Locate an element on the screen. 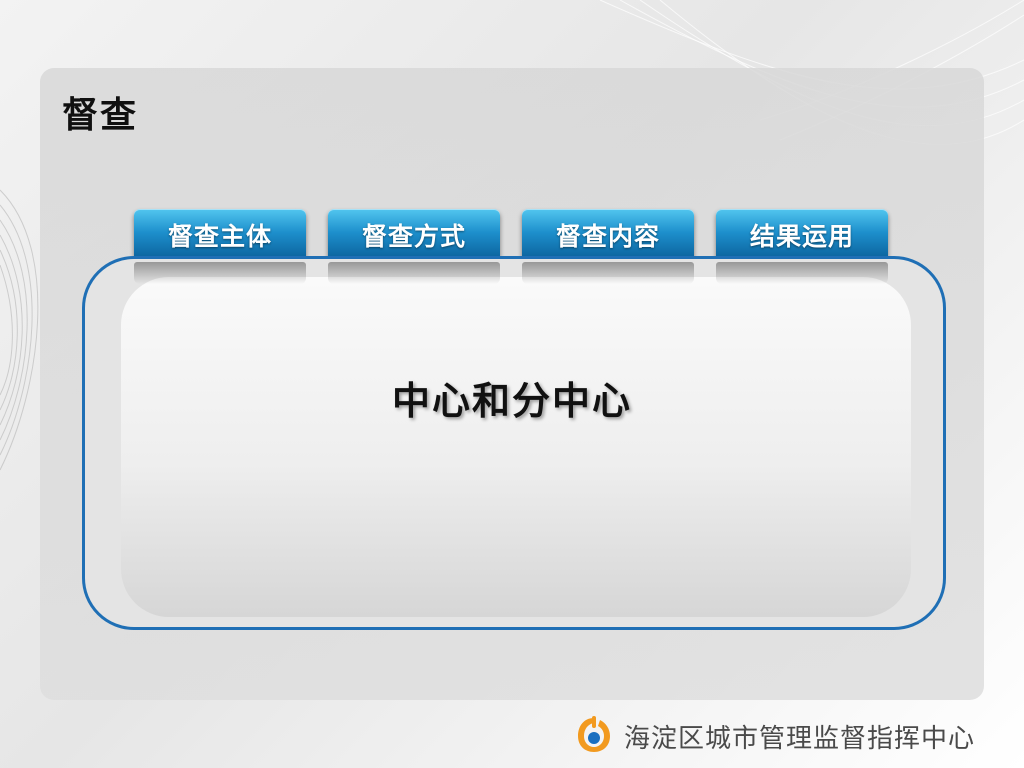  tab-supervision-subject: 督查主体 is located at coordinates (220, 235).